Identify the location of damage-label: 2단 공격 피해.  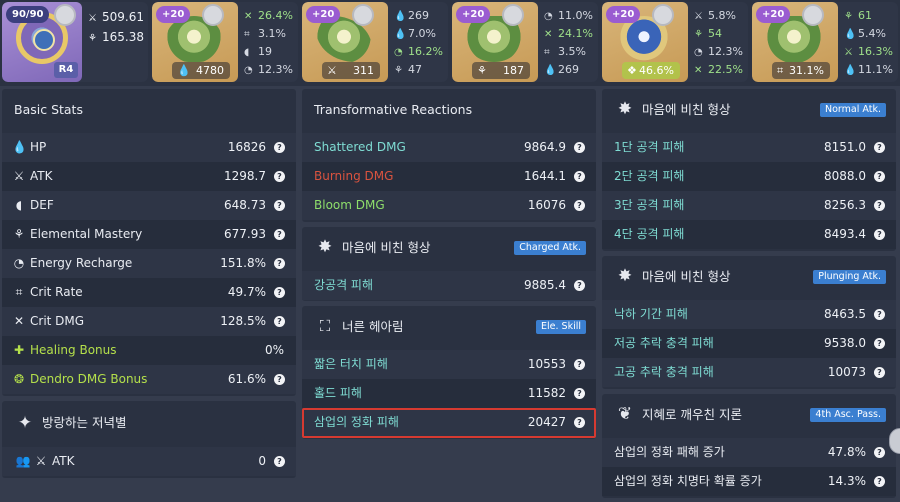
(649, 176).